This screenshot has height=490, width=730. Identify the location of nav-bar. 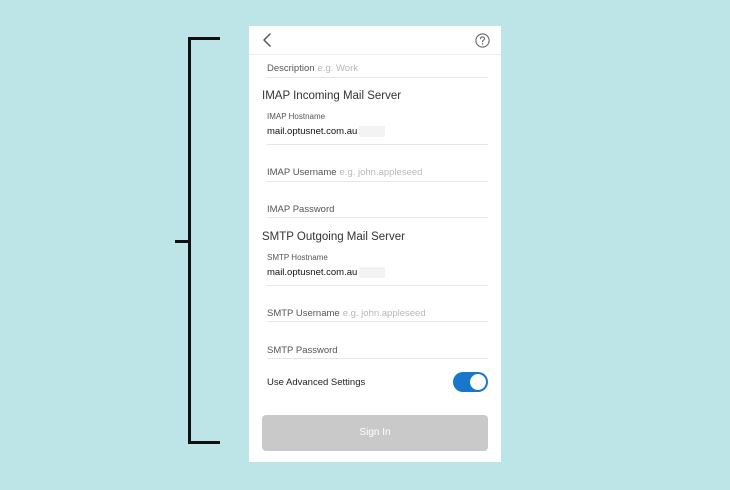
(375, 40).